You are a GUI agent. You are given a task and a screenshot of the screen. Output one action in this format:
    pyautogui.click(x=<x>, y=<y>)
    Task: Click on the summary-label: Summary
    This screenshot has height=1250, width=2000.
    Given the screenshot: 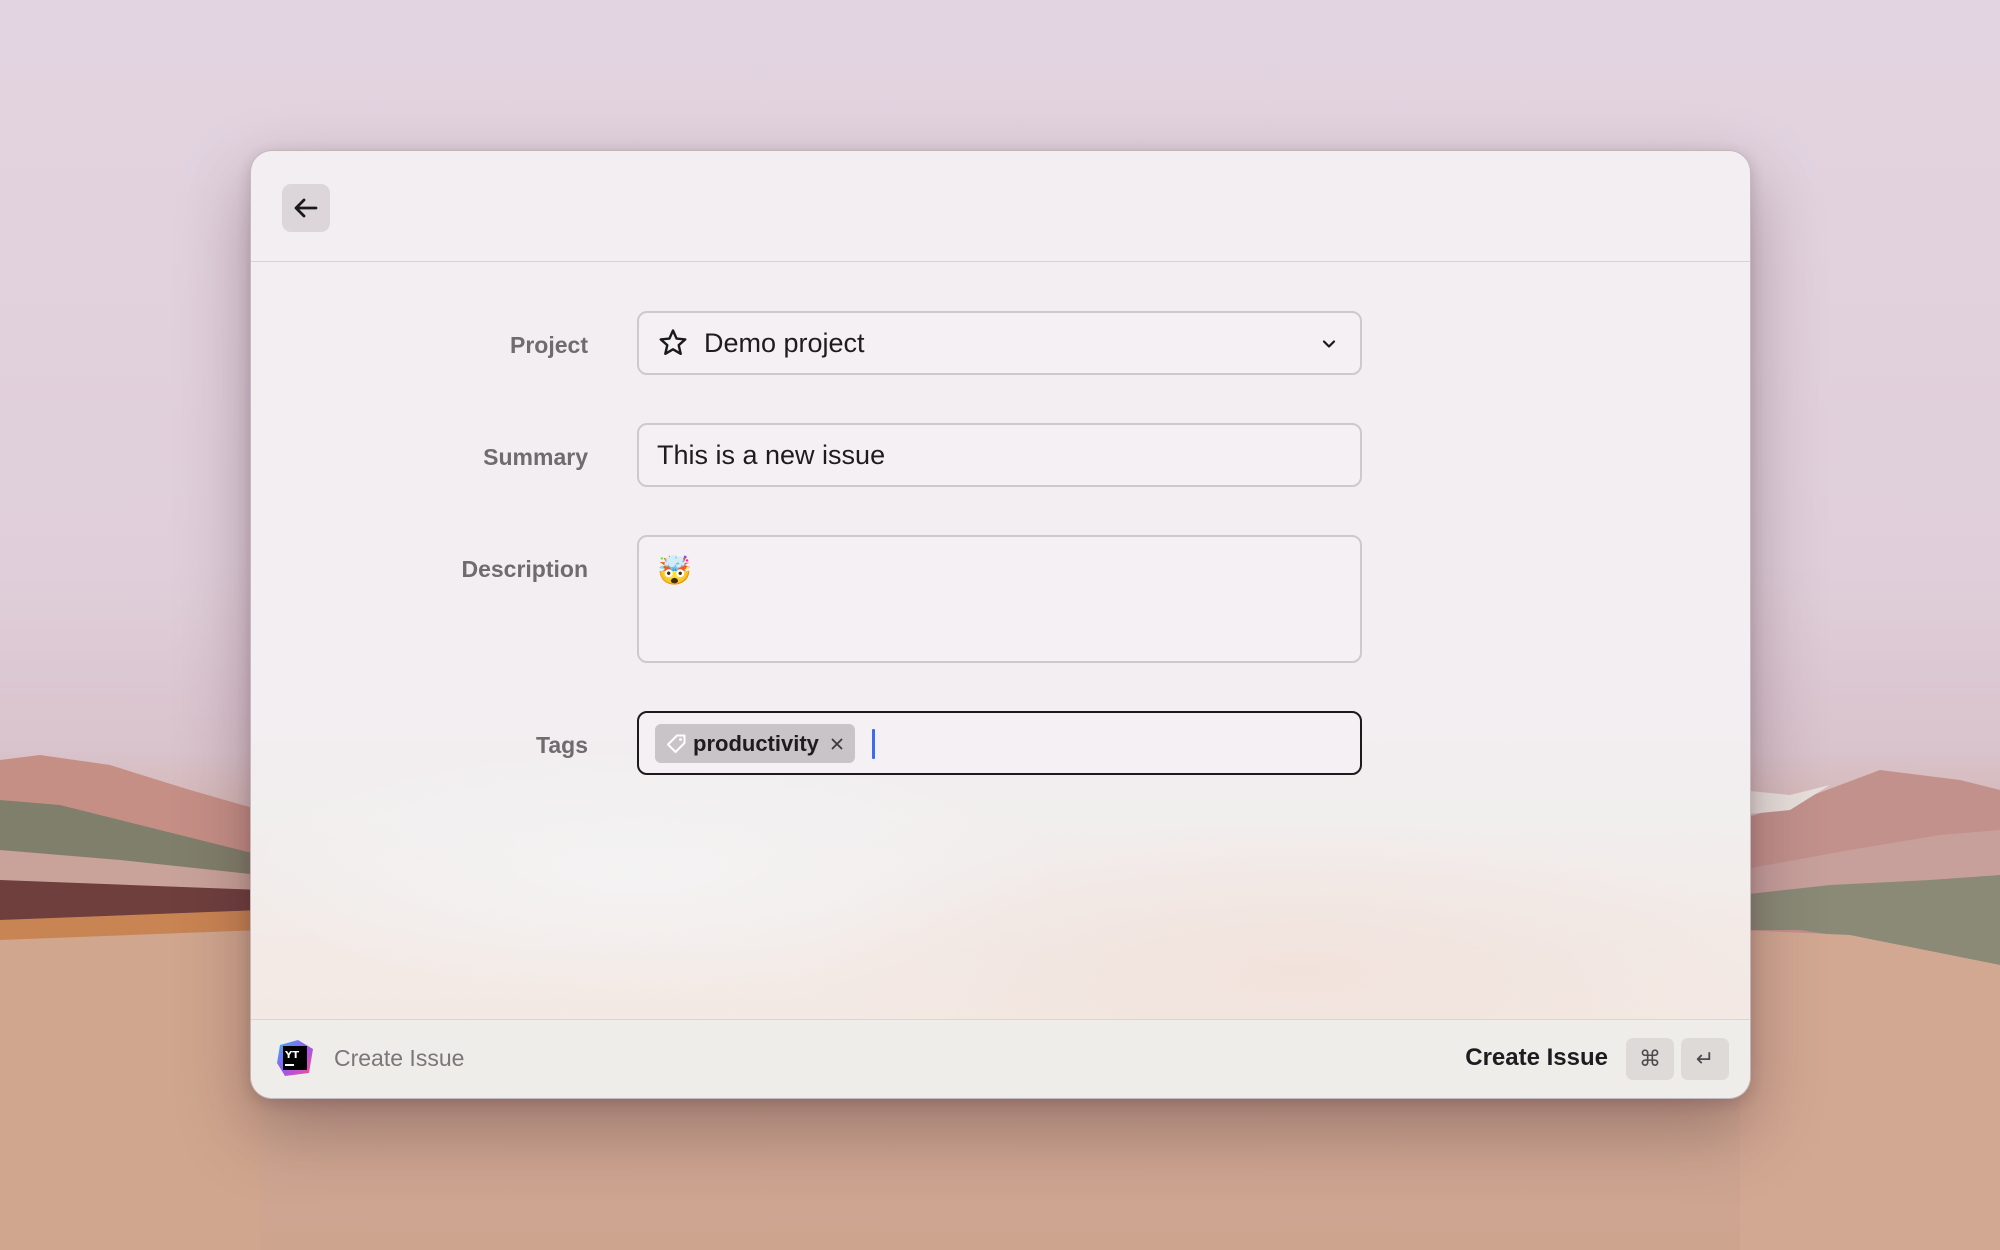 What is the action you would take?
    pyautogui.click(x=535, y=457)
    